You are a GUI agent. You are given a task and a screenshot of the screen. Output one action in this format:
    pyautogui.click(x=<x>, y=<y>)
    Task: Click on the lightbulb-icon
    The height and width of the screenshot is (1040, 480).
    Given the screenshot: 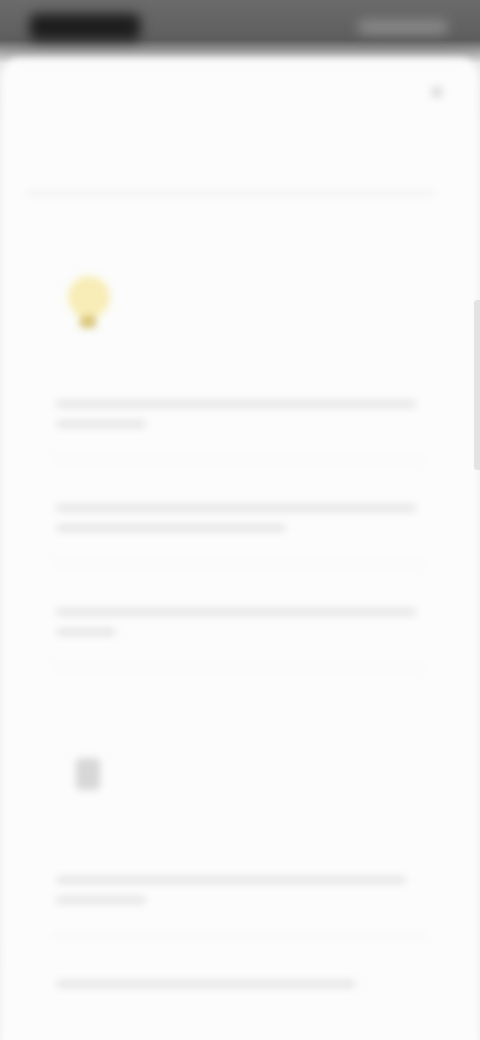 What is the action you would take?
    pyautogui.click(x=88, y=302)
    